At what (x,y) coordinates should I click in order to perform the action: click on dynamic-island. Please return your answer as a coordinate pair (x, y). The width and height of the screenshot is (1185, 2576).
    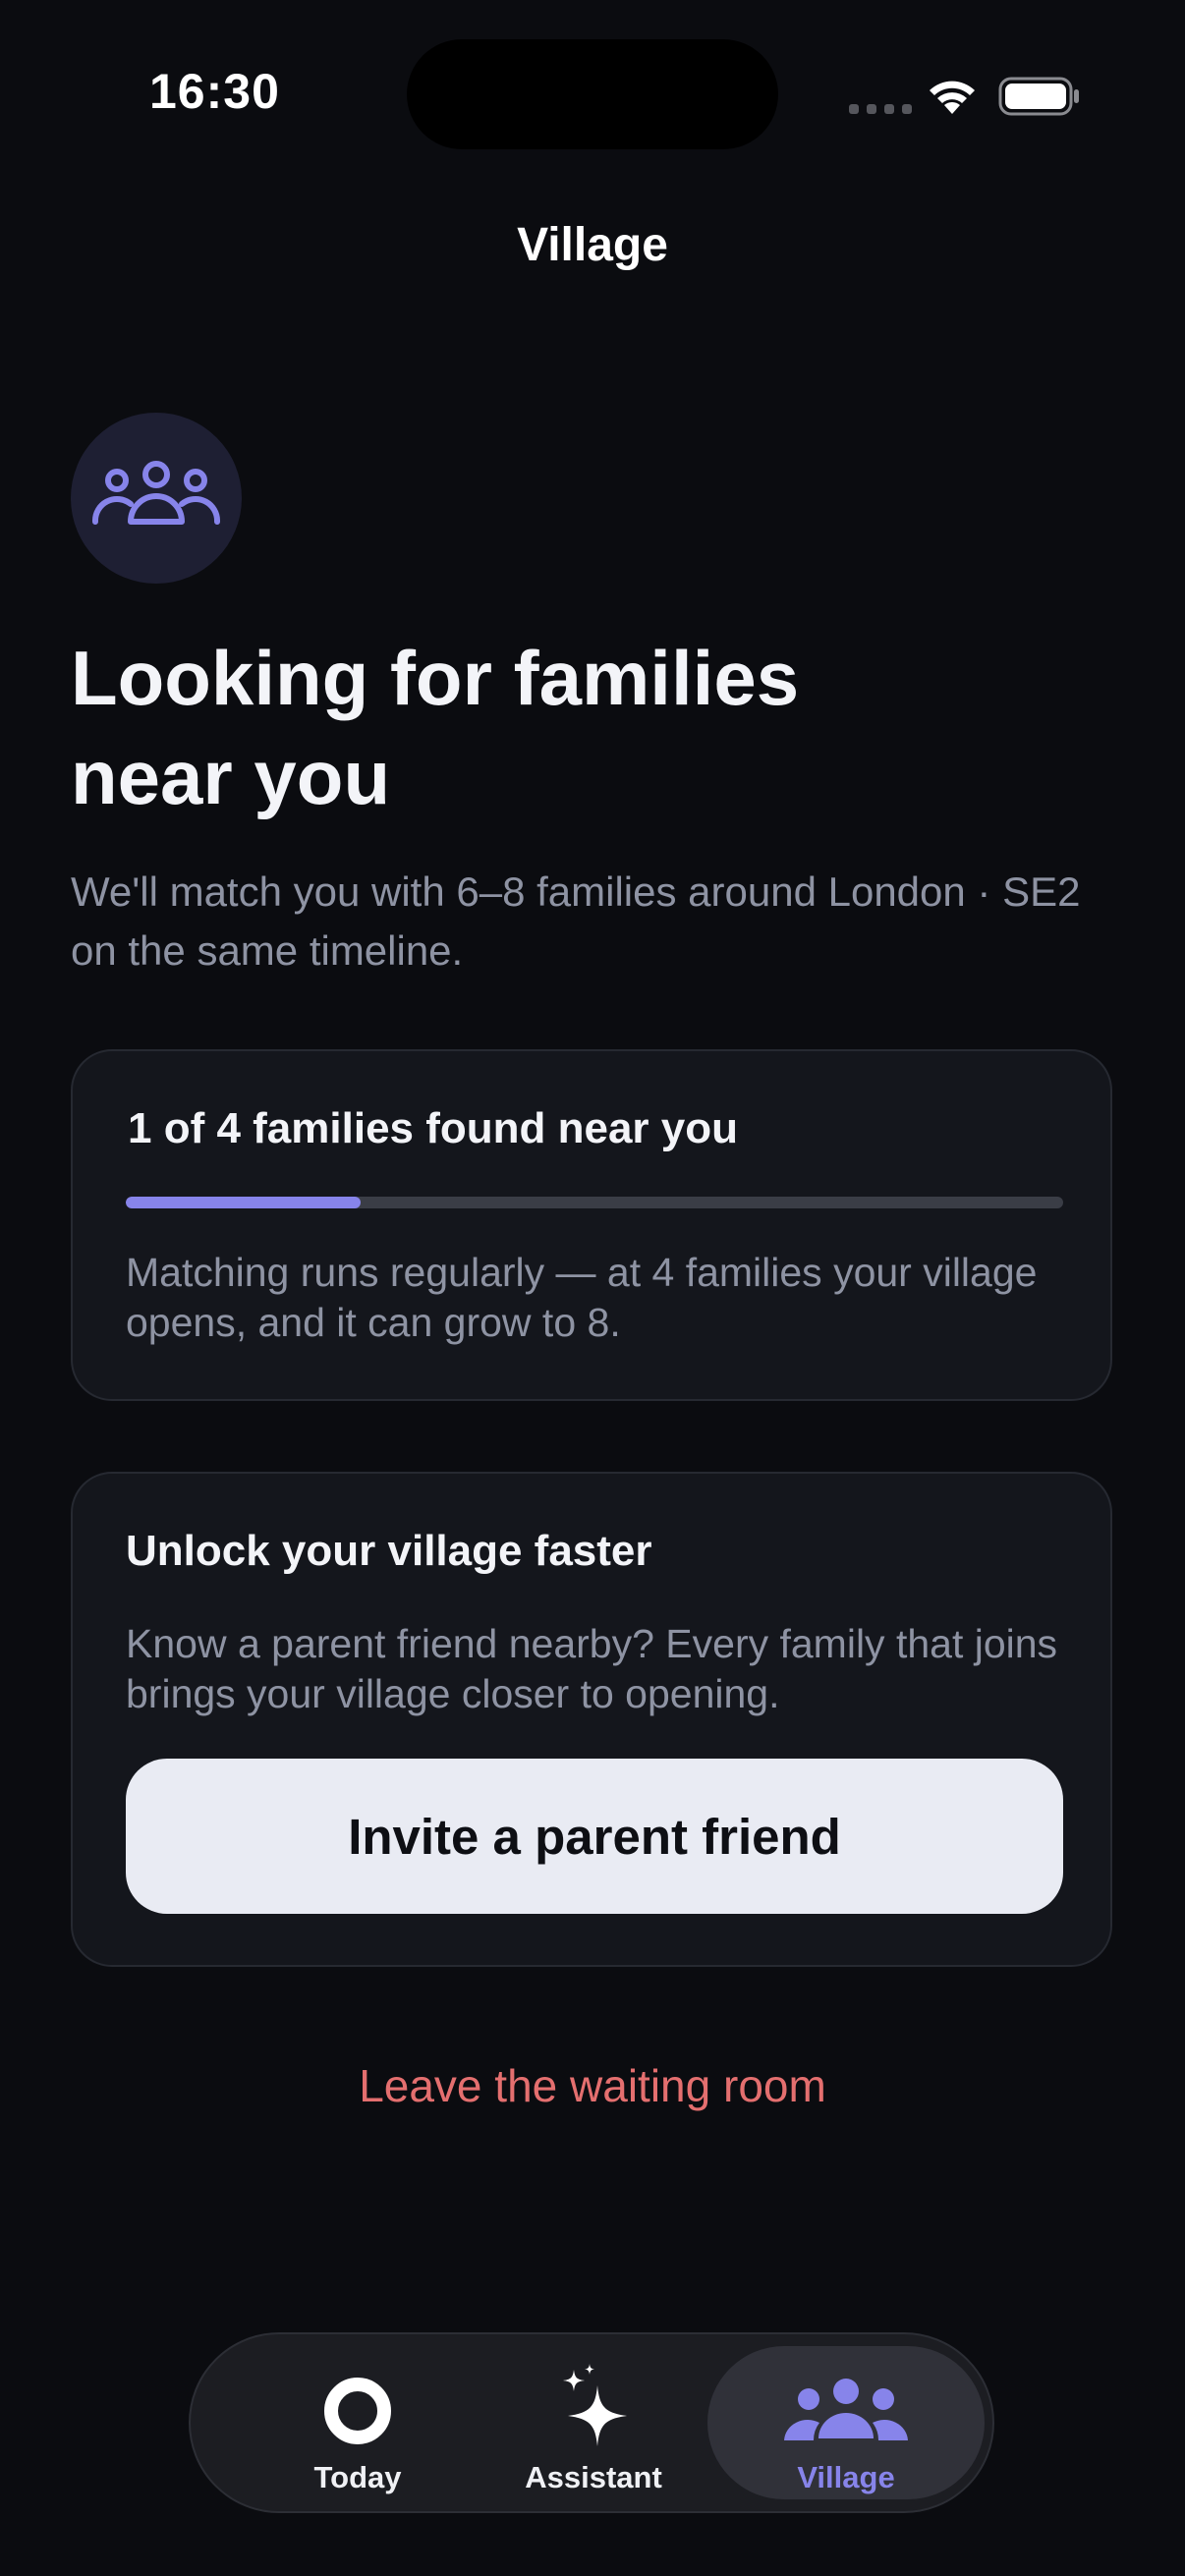
    Looking at the image, I should click on (592, 94).